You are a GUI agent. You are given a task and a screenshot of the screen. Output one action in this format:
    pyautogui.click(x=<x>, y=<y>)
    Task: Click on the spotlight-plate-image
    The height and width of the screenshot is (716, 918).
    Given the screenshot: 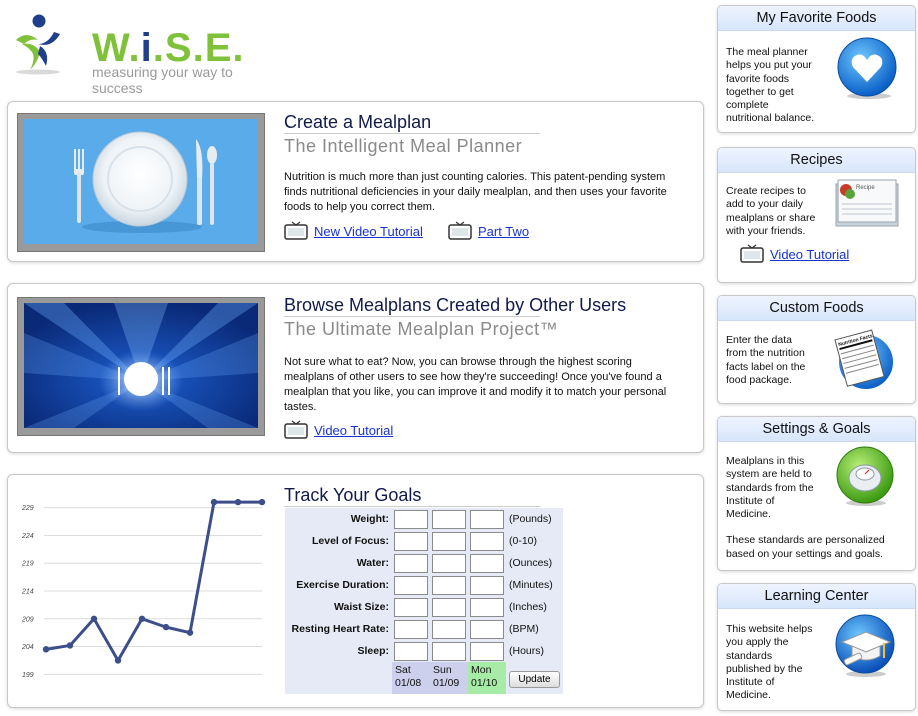 What is the action you would take?
    pyautogui.click(x=141, y=365)
    